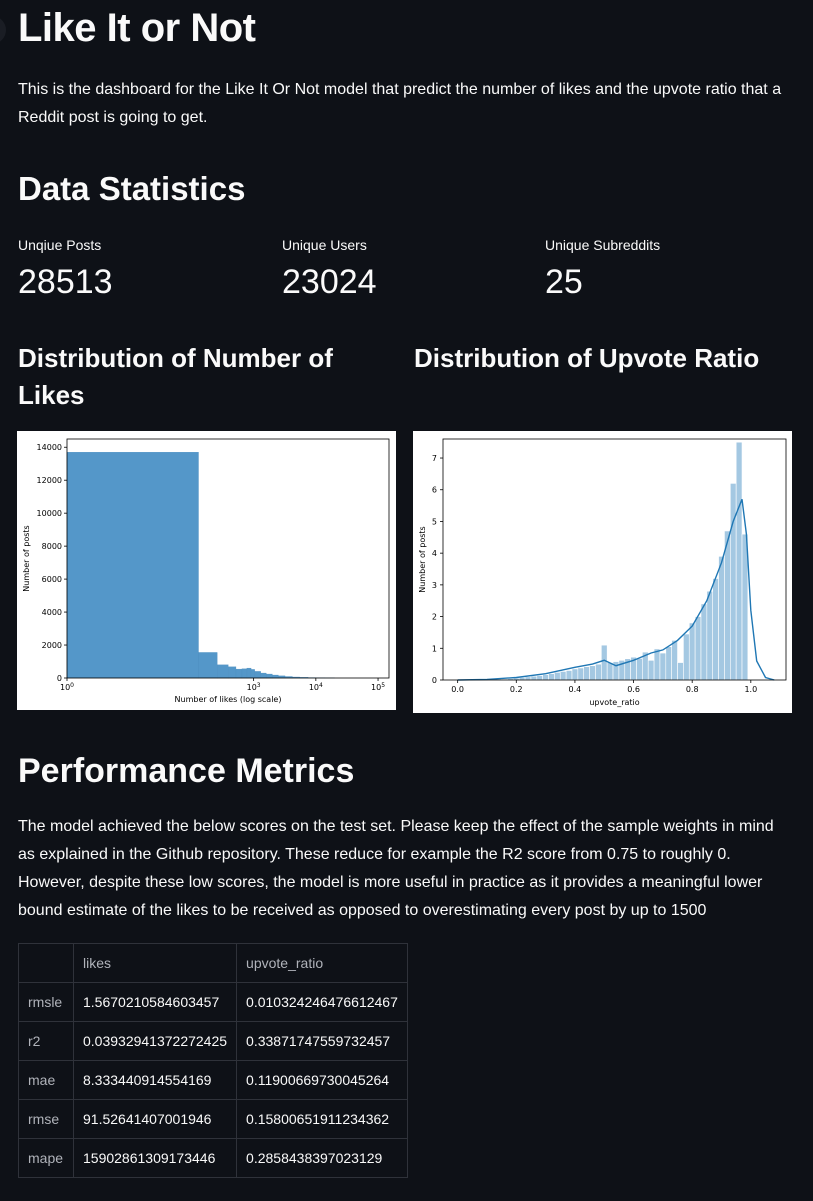 This screenshot has width=813, height=1201. I want to click on likes-distribution-heading: Distribution of Number of Likes, so click(175, 376).